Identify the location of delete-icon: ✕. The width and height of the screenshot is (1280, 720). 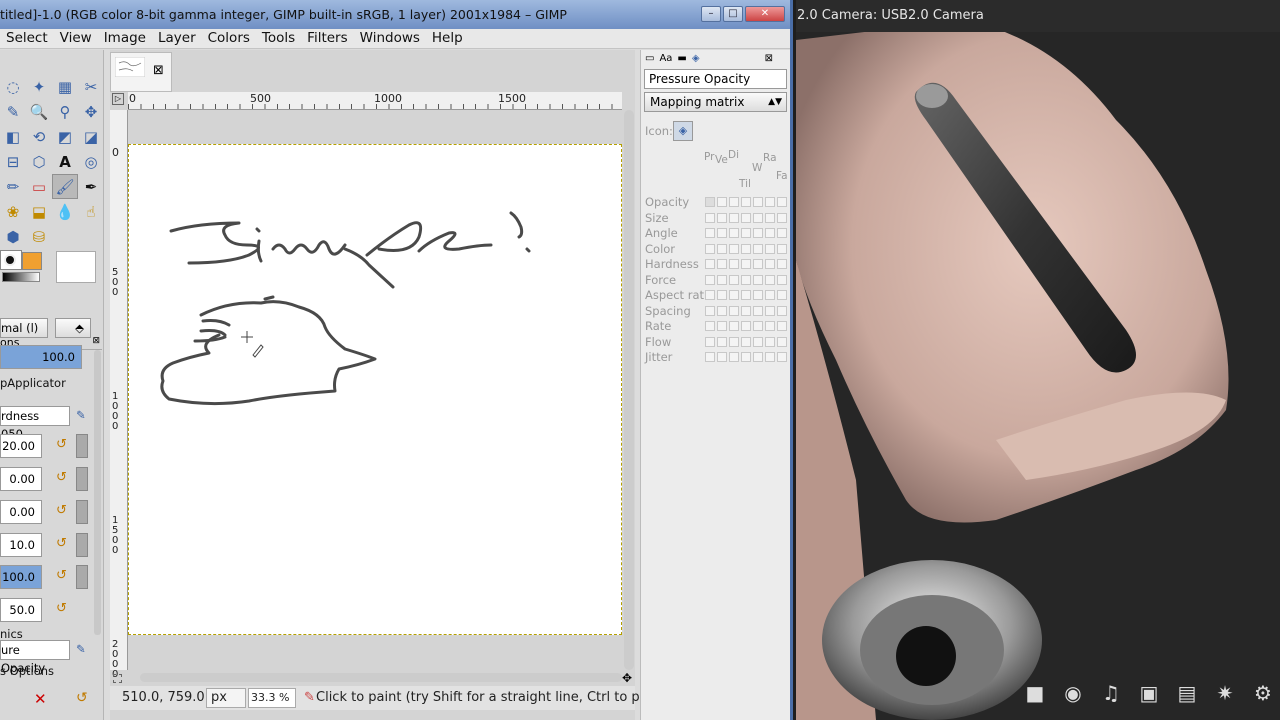
(40, 699).